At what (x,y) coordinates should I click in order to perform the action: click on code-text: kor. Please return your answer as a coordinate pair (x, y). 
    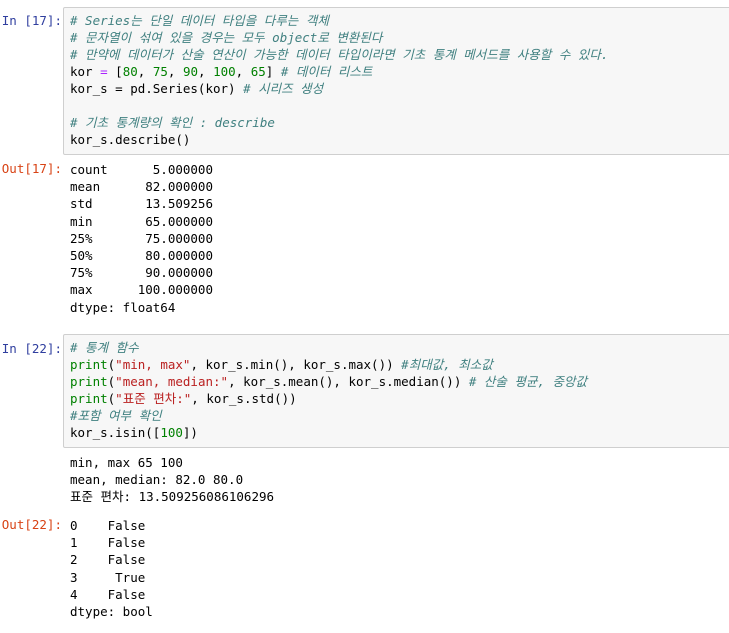
    Looking at the image, I should click on (81, 71).